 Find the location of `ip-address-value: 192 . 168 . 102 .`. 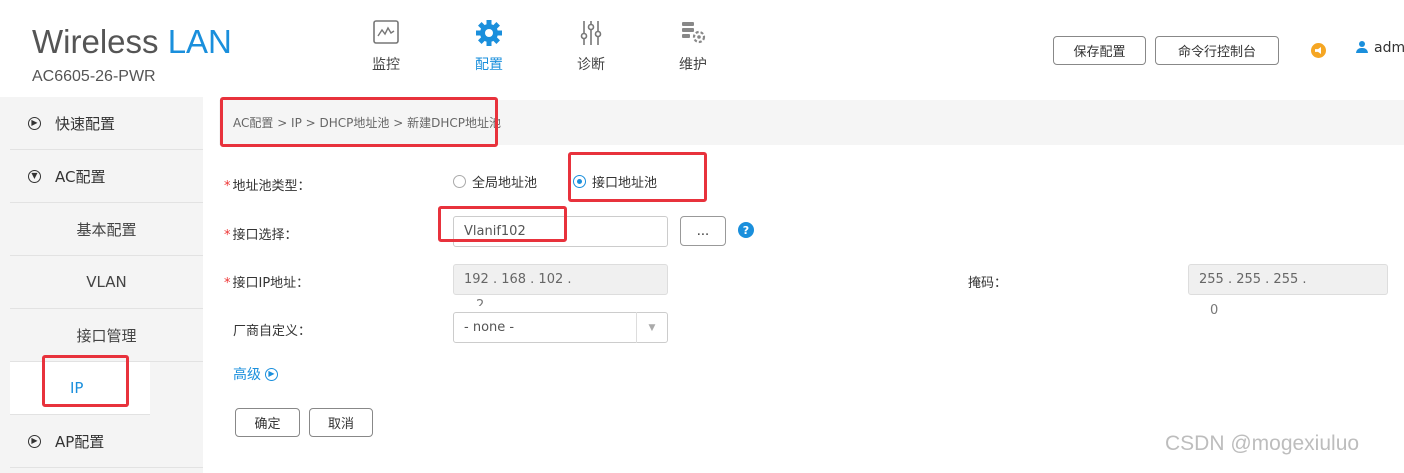

ip-address-value: 192 . 168 . 102 . is located at coordinates (518, 279).